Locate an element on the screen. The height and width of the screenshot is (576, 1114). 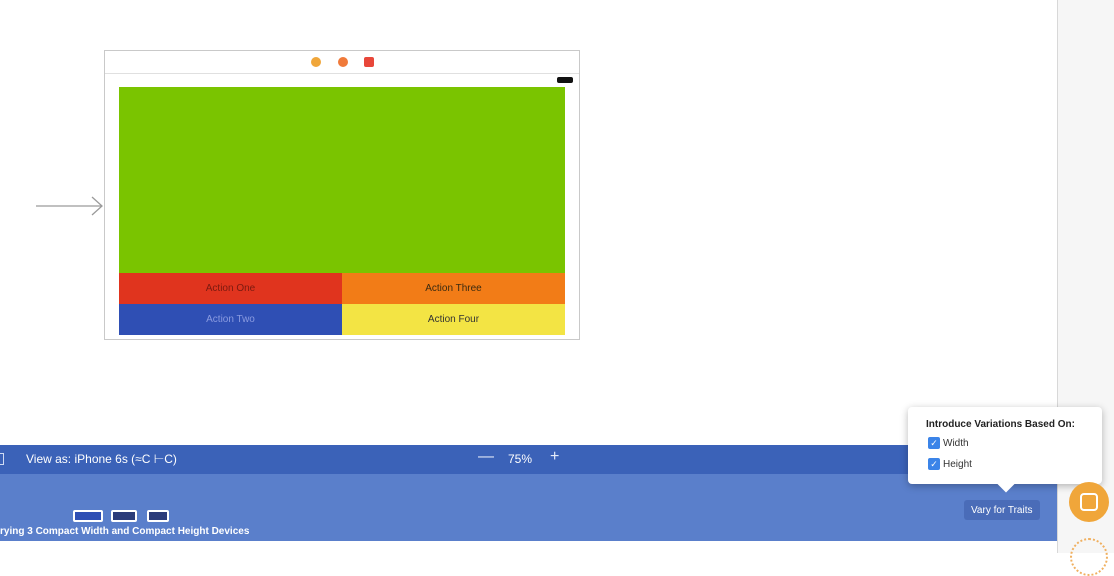
height-label: Height is located at coordinates (957, 464).